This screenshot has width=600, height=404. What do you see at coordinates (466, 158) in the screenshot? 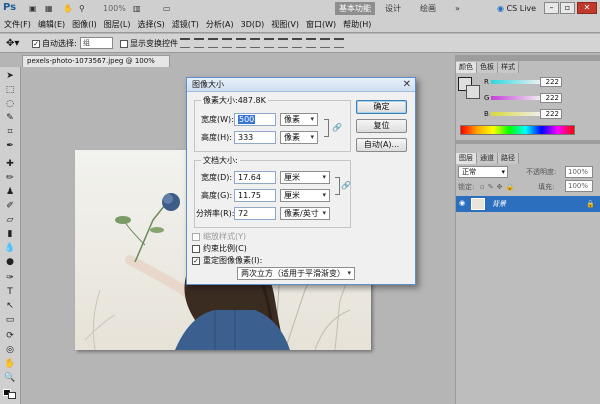
I see `tab-layers: 图层` at bounding box center [466, 158].